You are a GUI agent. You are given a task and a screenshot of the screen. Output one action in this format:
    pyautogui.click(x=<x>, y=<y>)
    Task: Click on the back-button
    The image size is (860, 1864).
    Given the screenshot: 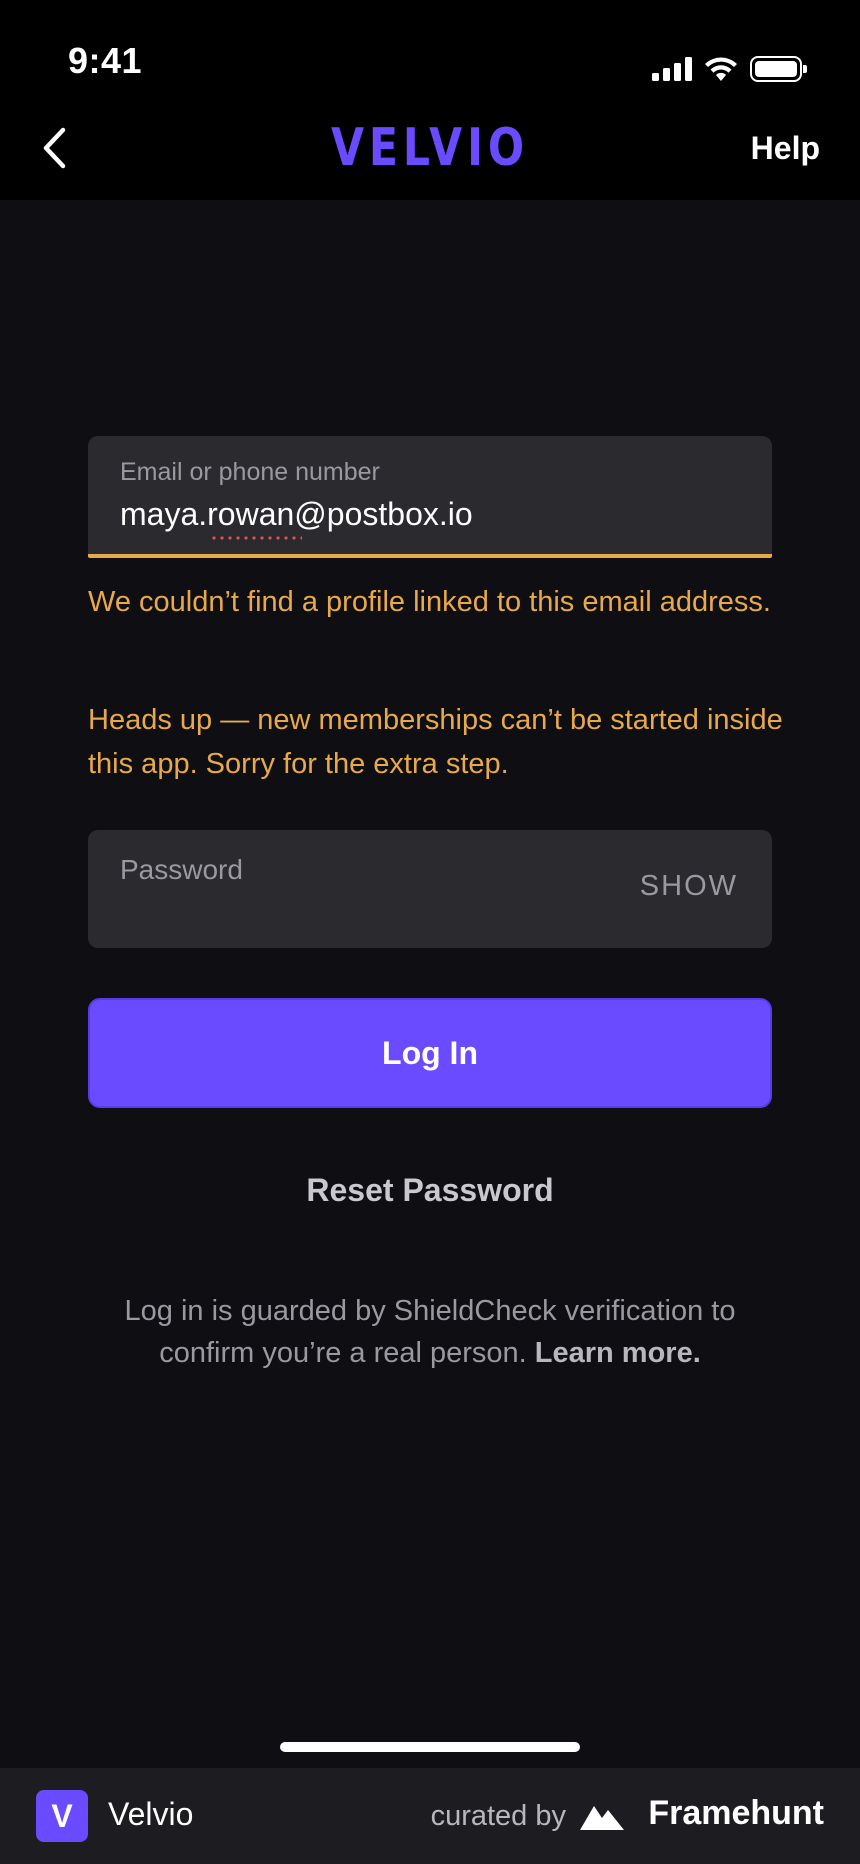 What is the action you would take?
    pyautogui.click(x=54, y=148)
    